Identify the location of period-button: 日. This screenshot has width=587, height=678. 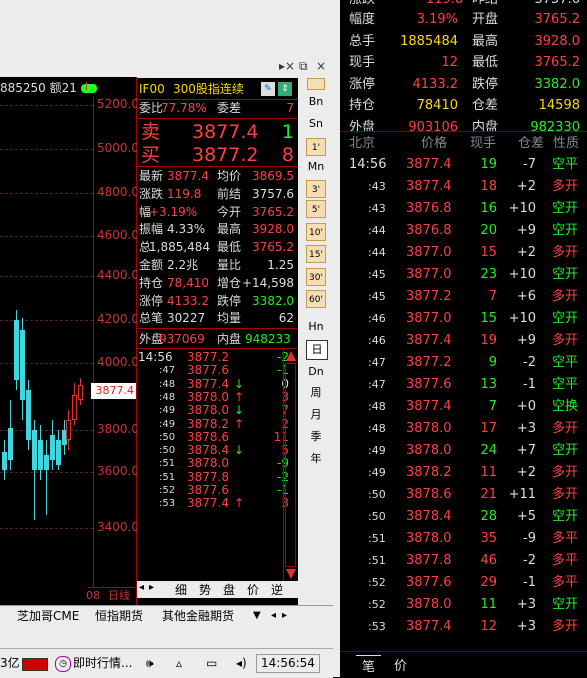
(317, 350).